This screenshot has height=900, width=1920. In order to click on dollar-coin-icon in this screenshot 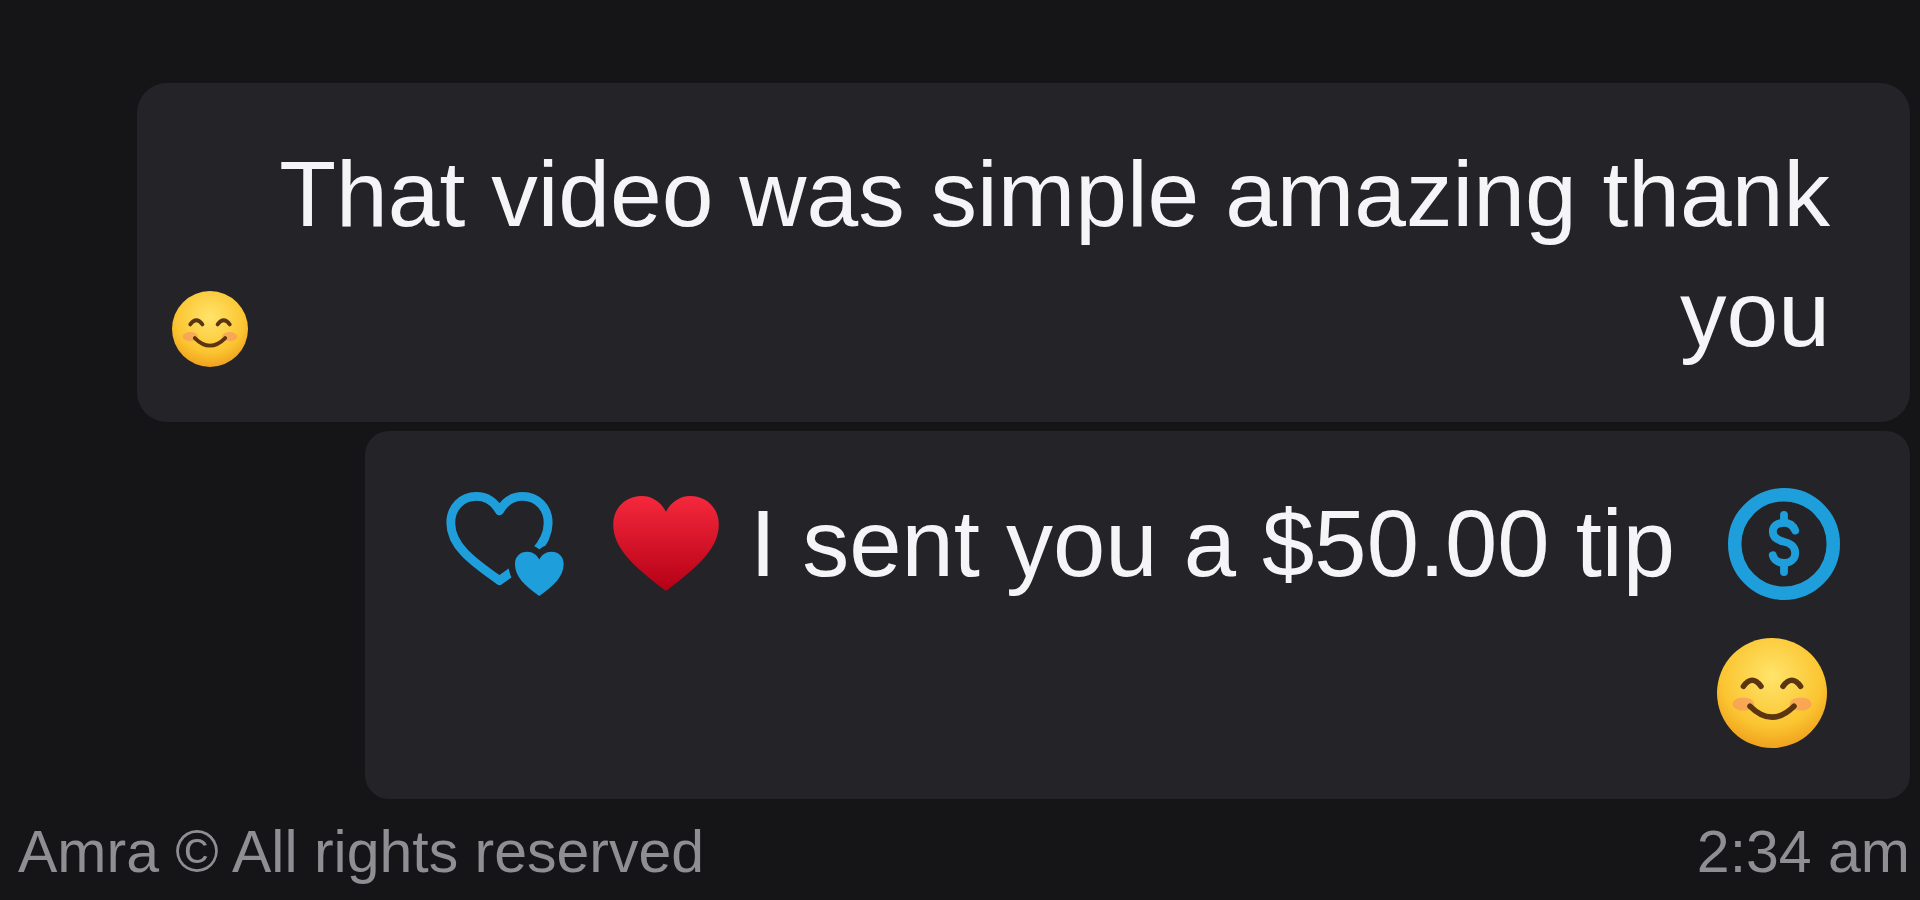, I will do `click(1784, 543)`.